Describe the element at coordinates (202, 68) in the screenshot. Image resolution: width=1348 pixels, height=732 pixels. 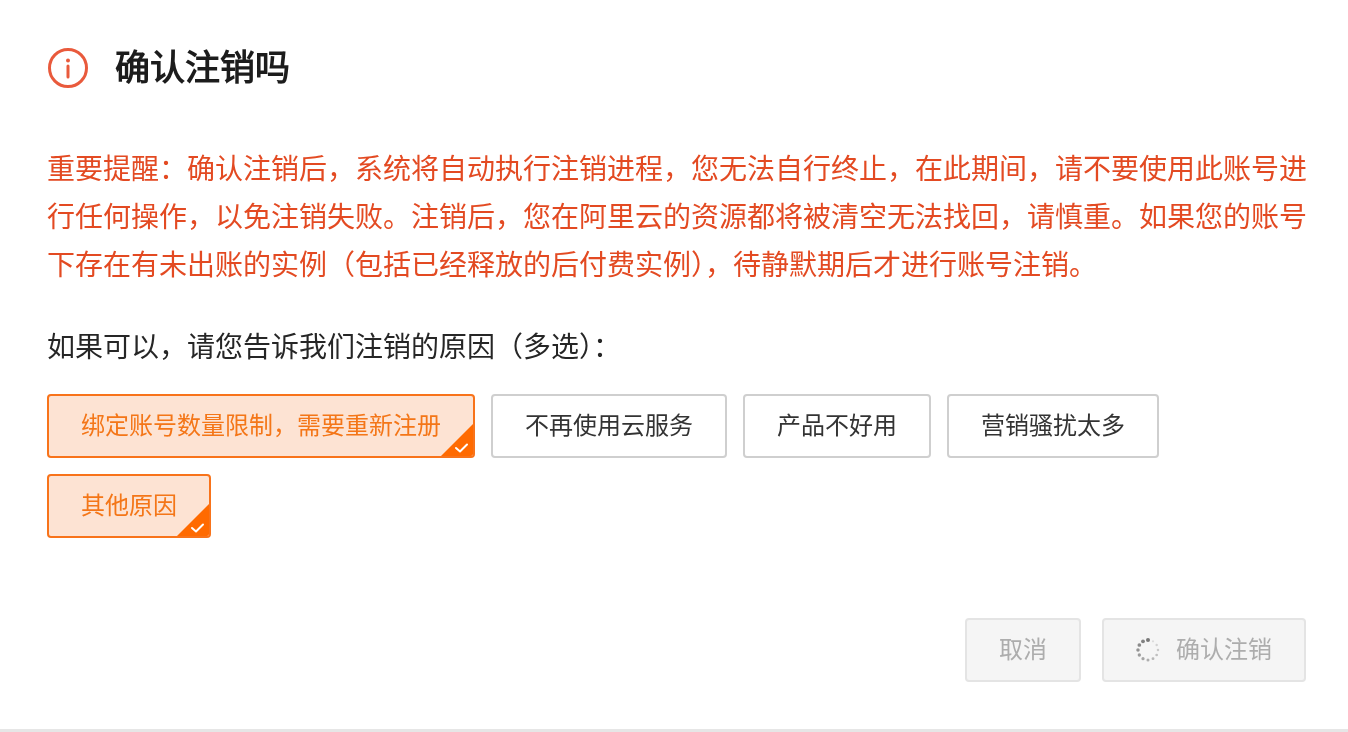
I see `dialog-title: 确认注销吗` at that location.